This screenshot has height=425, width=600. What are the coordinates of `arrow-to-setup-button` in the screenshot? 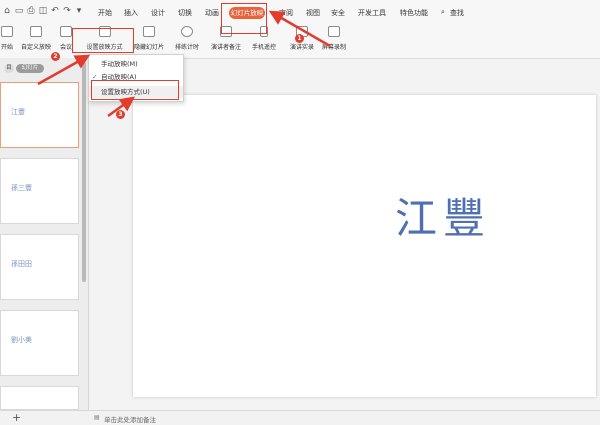 It's located at (64, 70).